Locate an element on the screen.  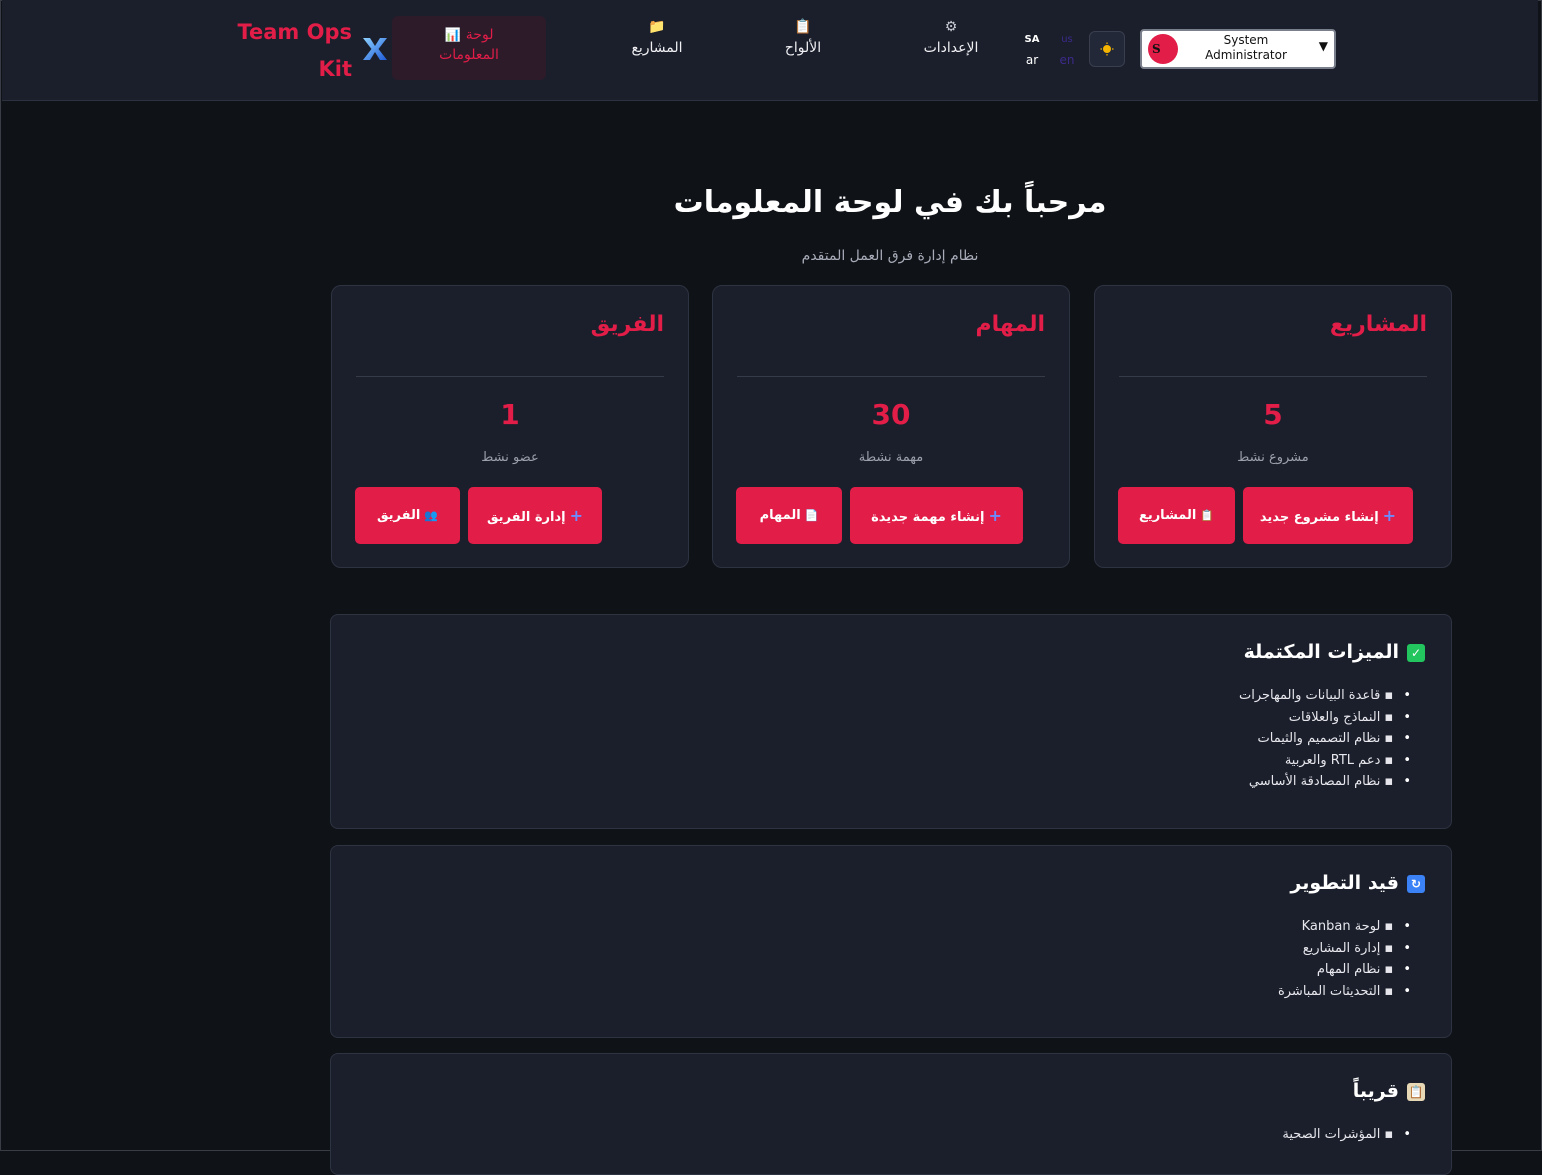
refresh-icon: ↻ is located at coordinates (1416, 883).